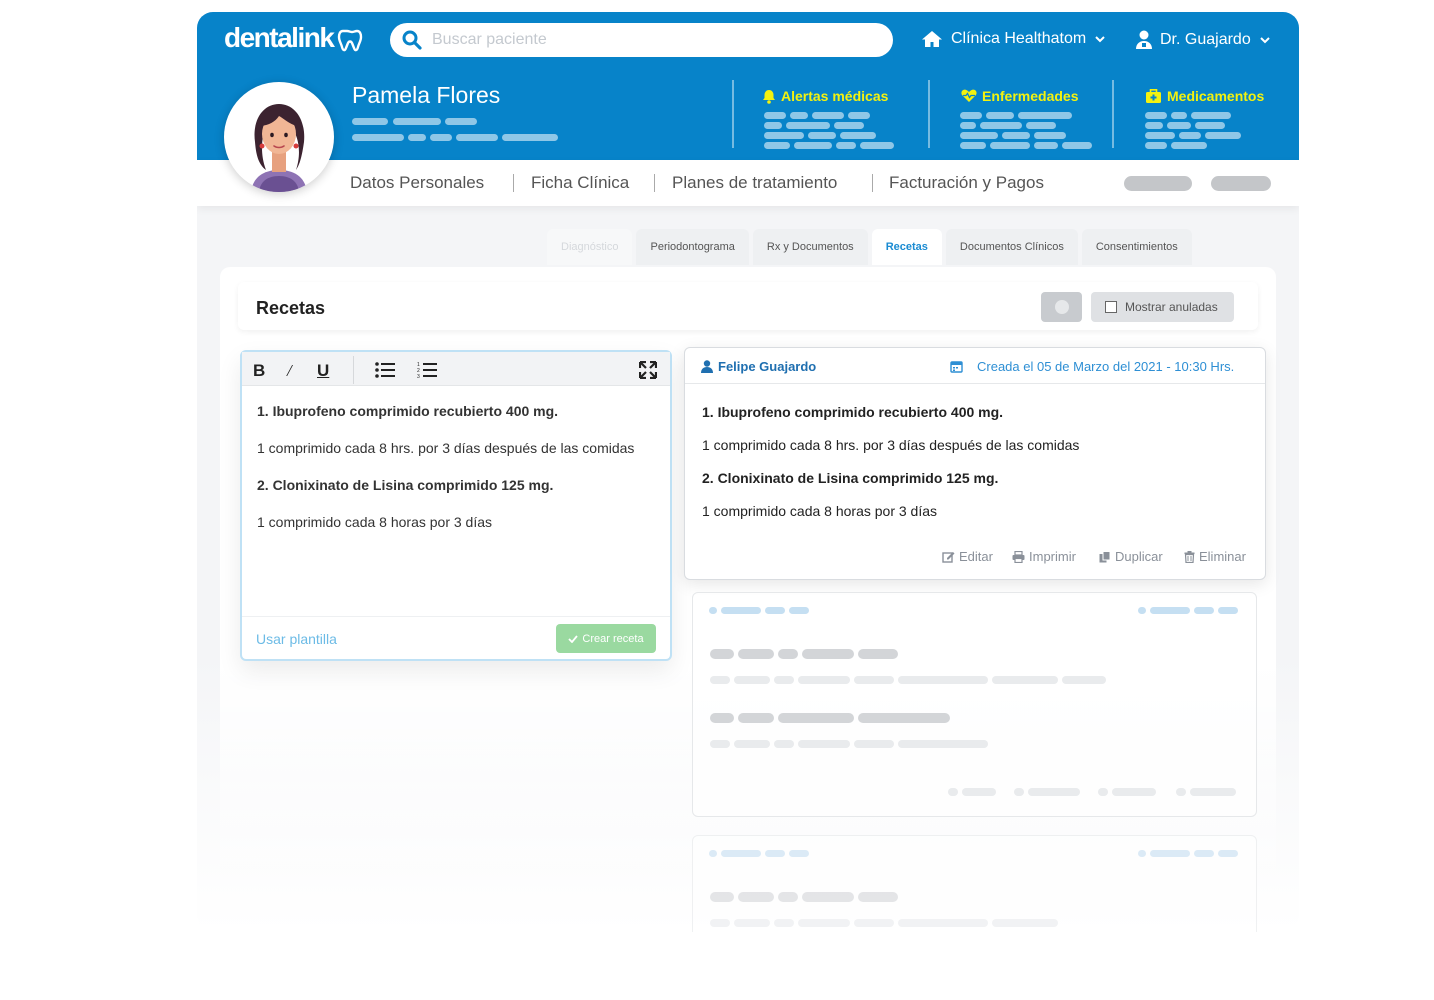 This screenshot has height=1000, width=1434. What do you see at coordinates (906, 247) in the screenshot?
I see `tab-recetas: Recetas` at bounding box center [906, 247].